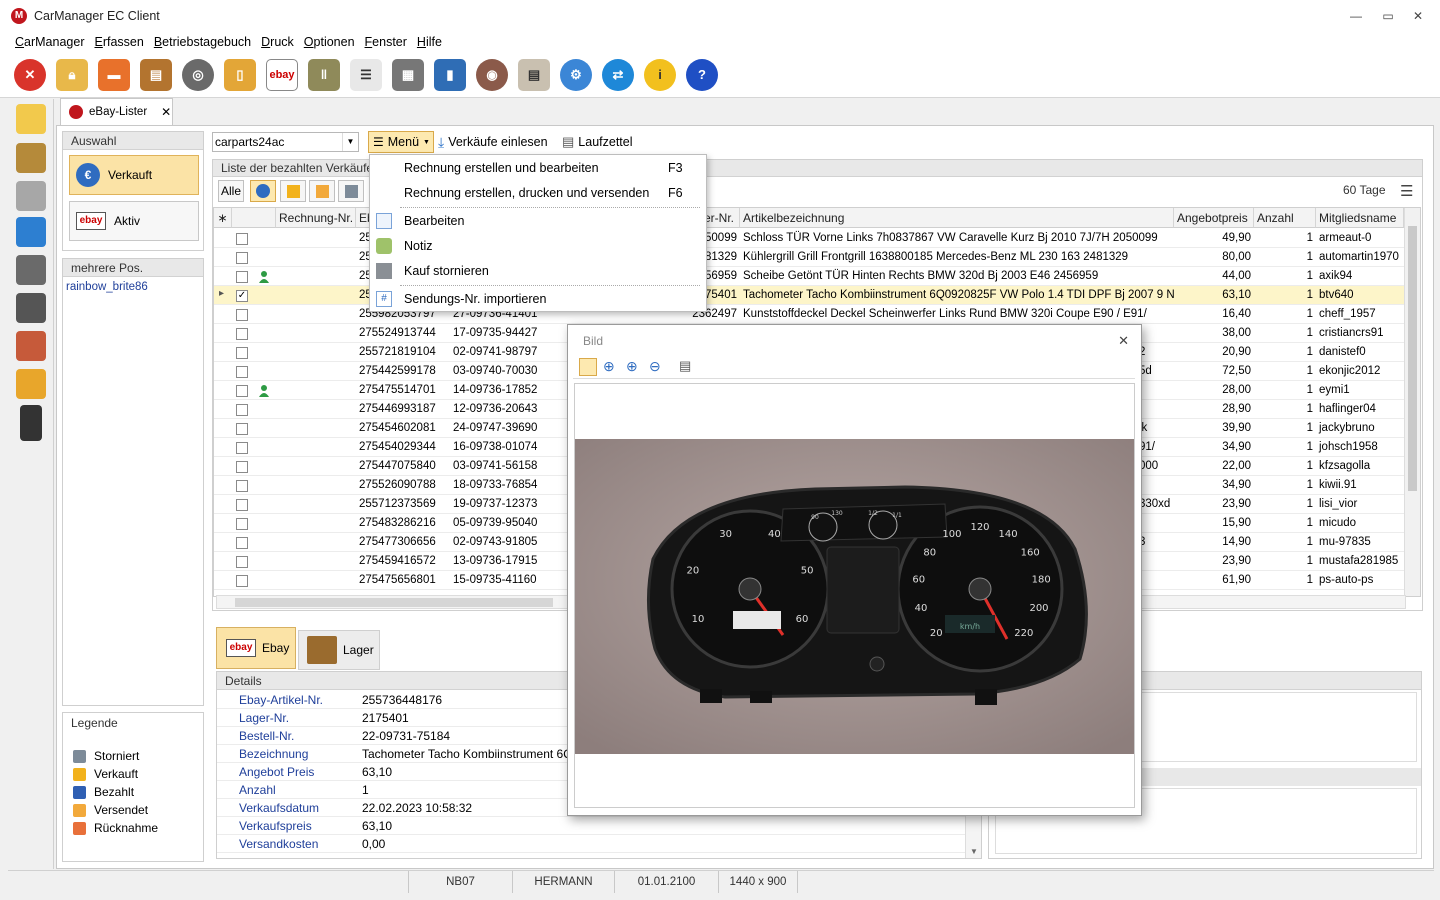 This screenshot has width=1440, height=900. Describe the element at coordinates (385, 718) in the screenshot. I see `detail-value: 2175401` at that location.